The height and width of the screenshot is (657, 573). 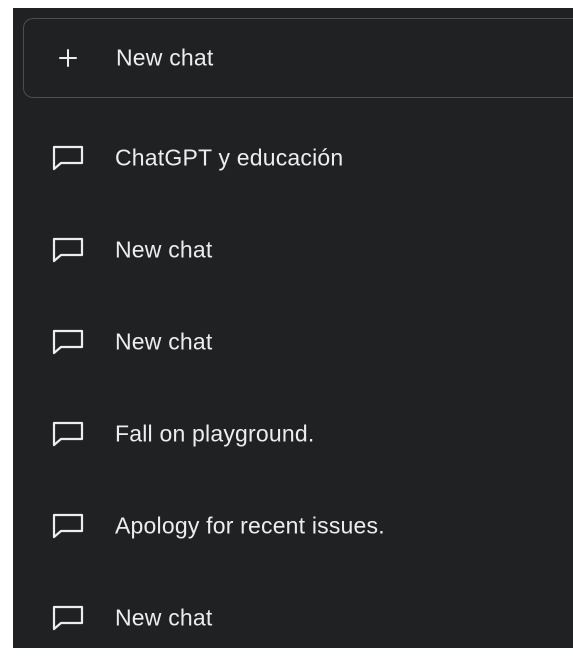 I want to click on chat-history-item: Fall on playground., so click(x=293, y=434).